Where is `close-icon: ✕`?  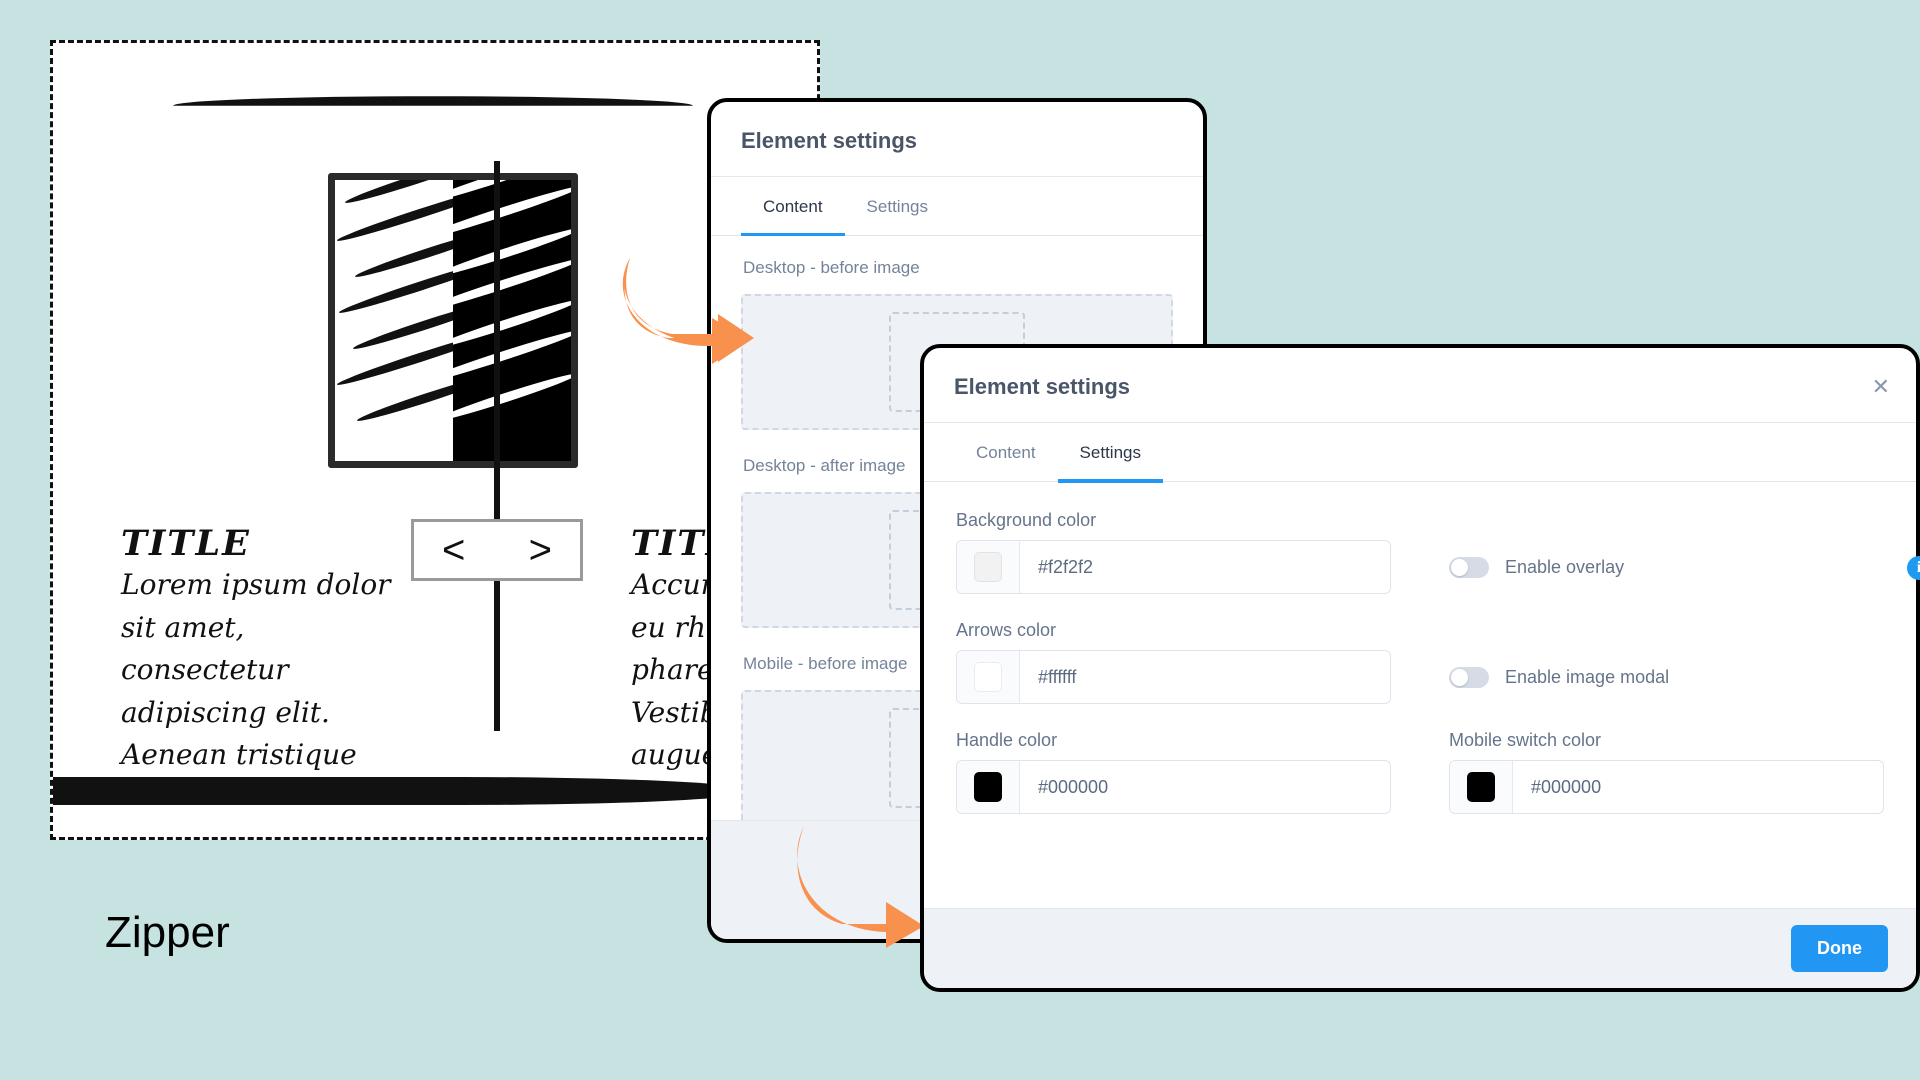
close-icon: ✕ is located at coordinates (1881, 387).